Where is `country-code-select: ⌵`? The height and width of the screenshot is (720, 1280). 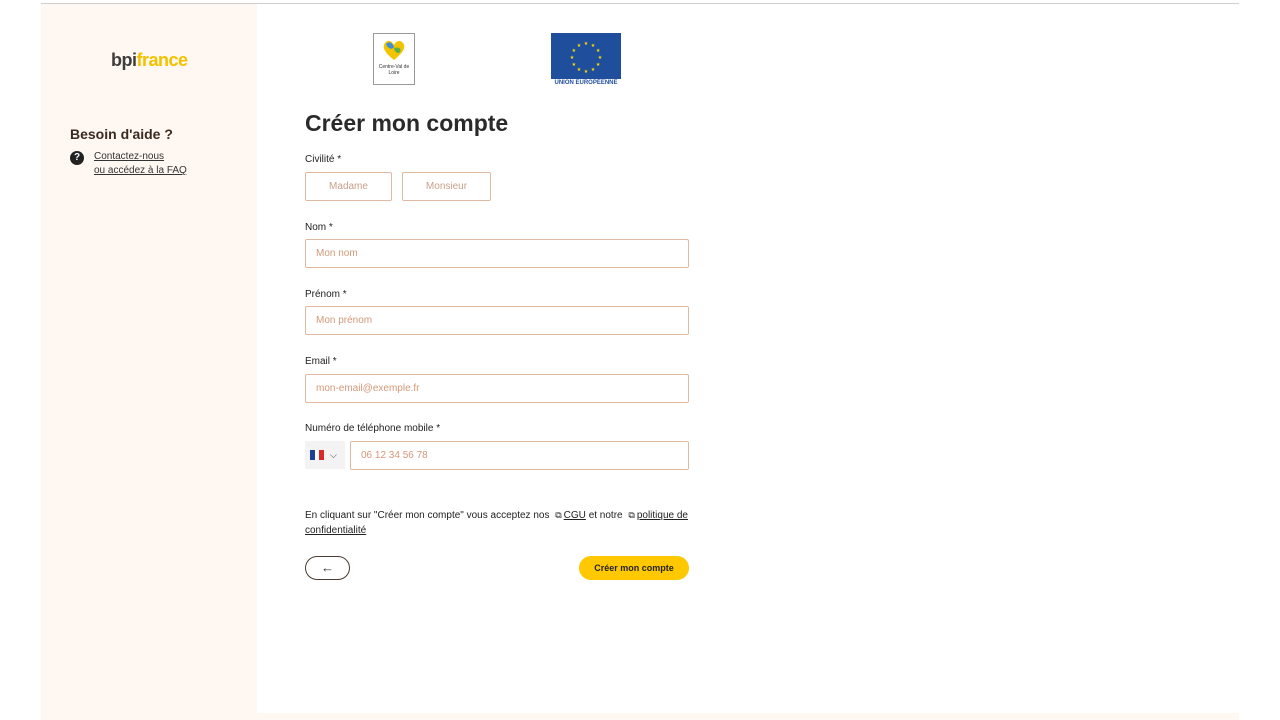
country-code-select: ⌵ is located at coordinates (325, 455).